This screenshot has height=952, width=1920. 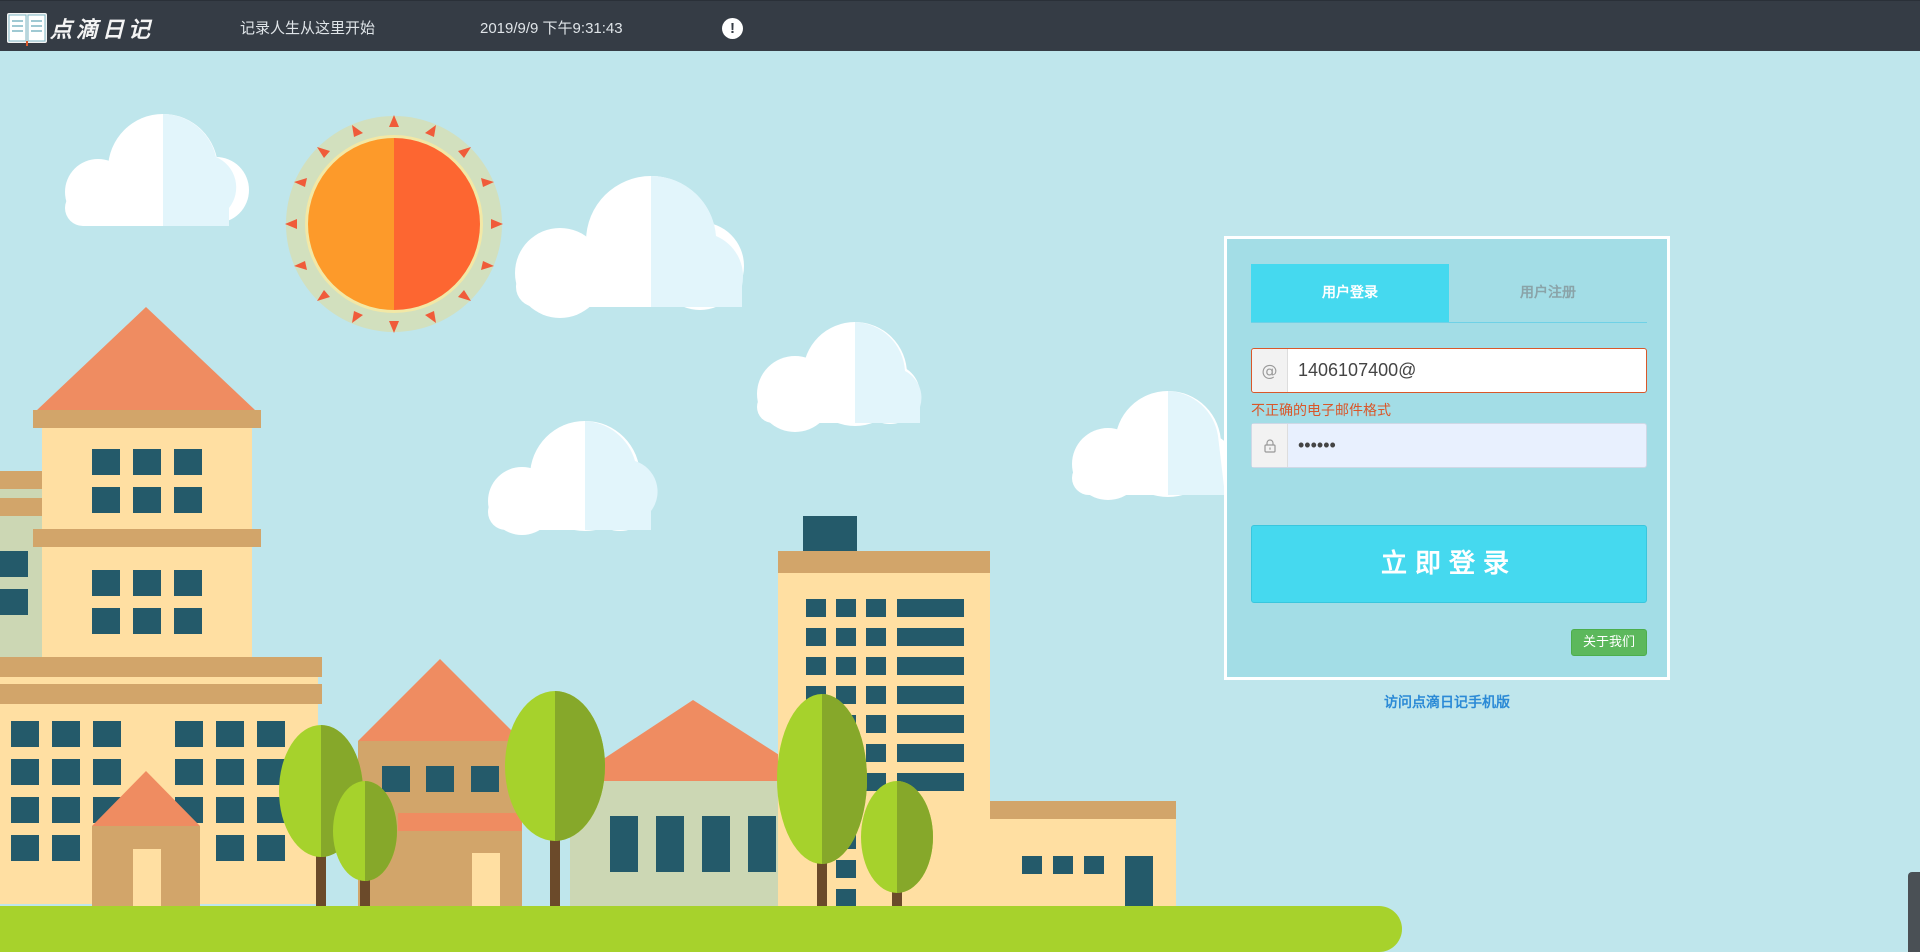 I want to click on alert-icon: !, so click(x=732, y=28).